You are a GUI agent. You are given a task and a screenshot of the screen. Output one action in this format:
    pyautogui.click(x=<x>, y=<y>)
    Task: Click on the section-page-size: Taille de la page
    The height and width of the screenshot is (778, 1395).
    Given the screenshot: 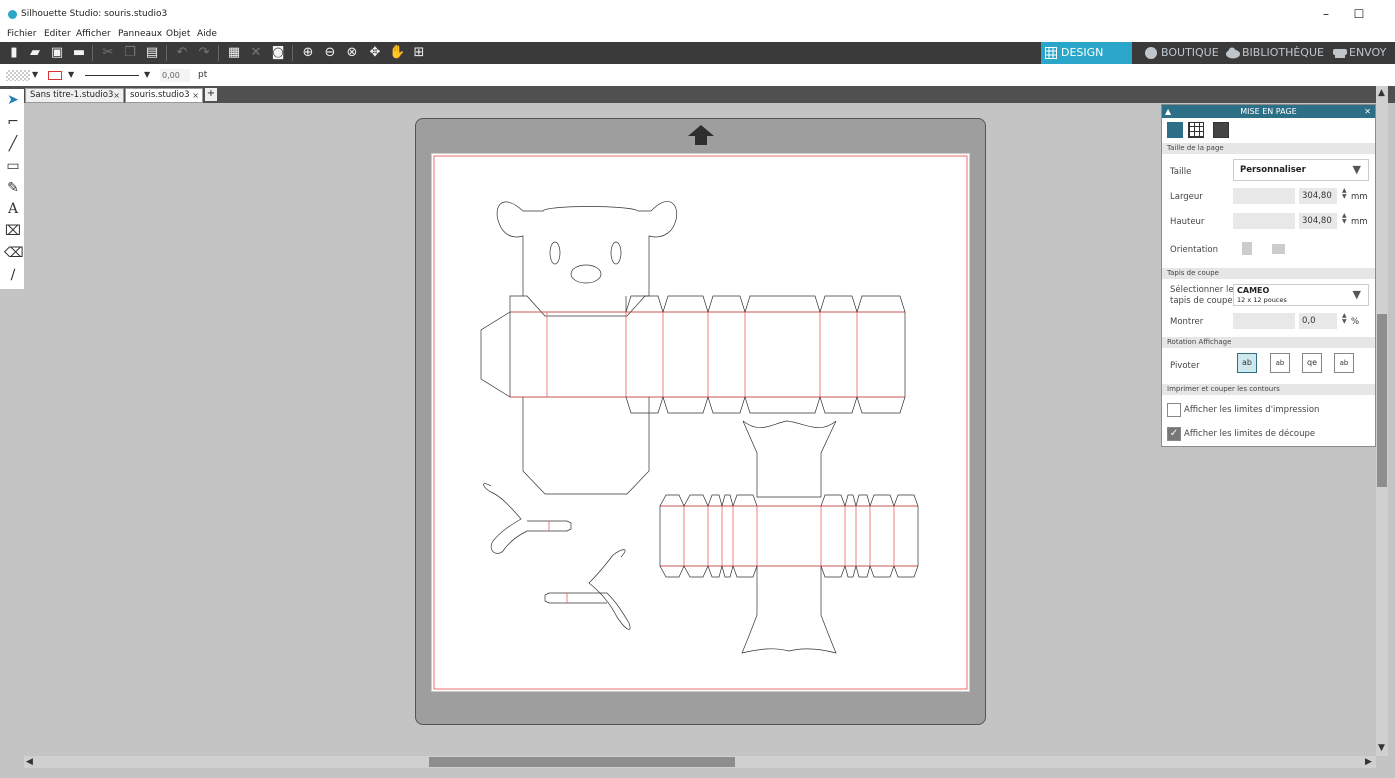 What is the action you would take?
    pyautogui.click(x=1268, y=148)
    